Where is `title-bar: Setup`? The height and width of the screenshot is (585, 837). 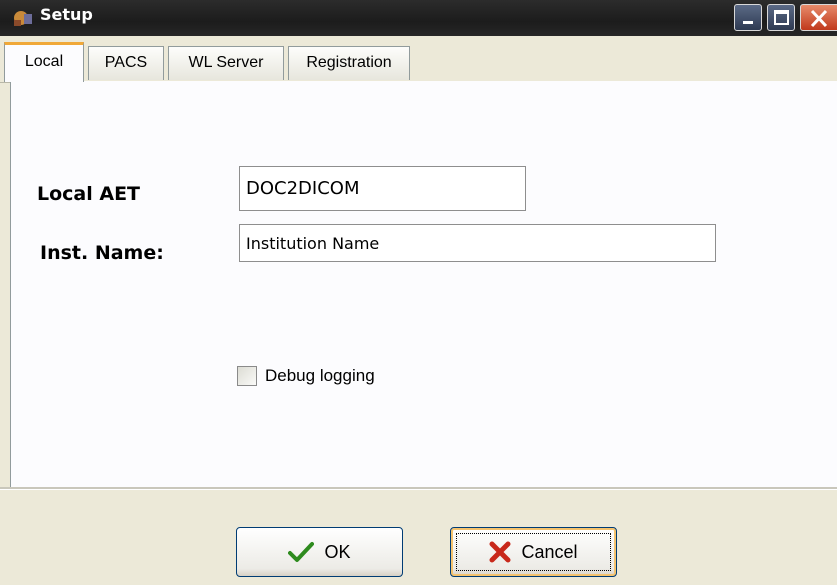
title-bar: Setup is located at coordinates (418, 18).